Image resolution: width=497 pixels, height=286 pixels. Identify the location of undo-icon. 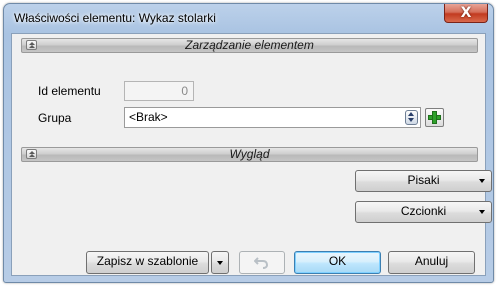
(261, 263).